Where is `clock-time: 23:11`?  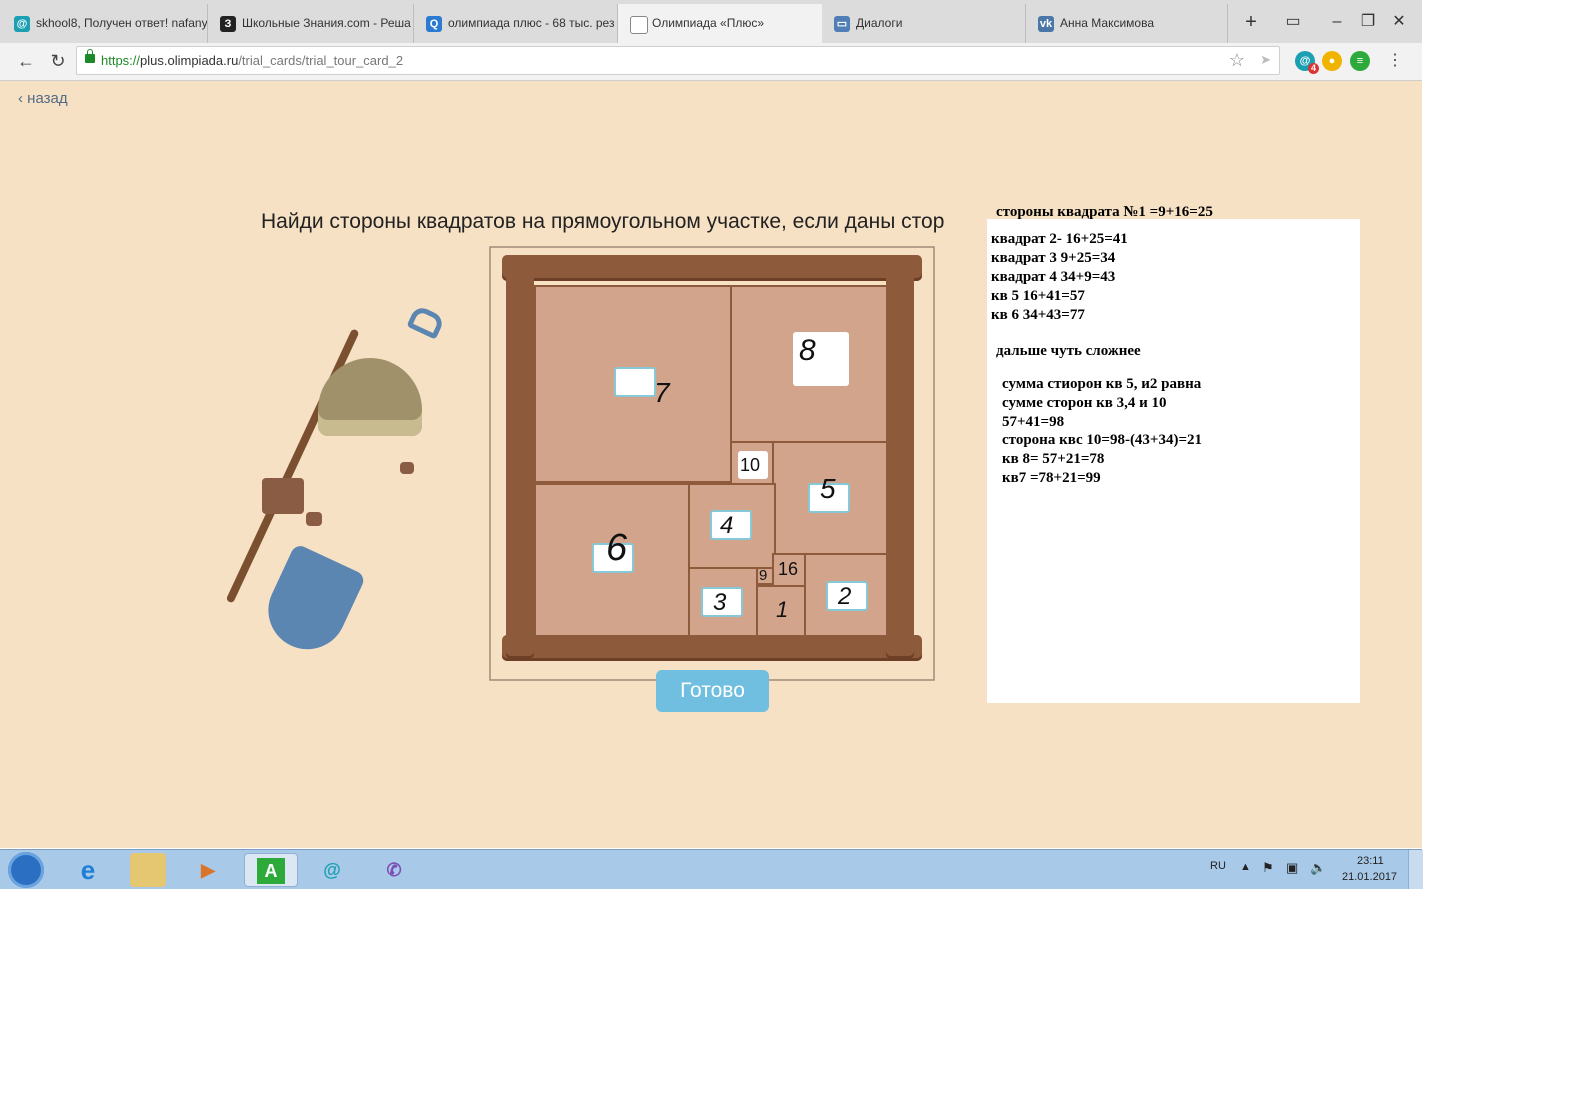
clock-time: 23:11 is located at coordinates (1370, 861).